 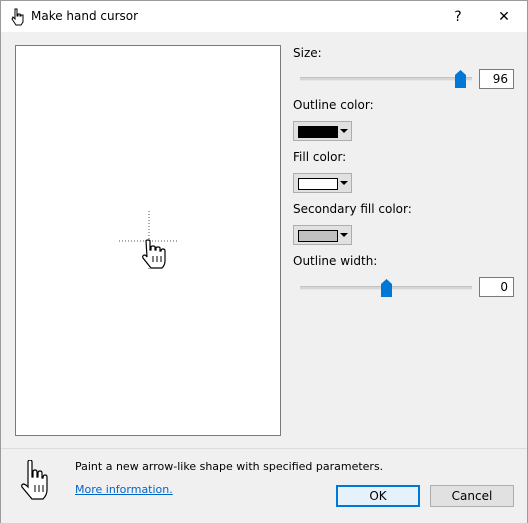 What do you see at coordinates (335, 261) in the screenshot?
I see `outline-width-label: Outline width:` at bounding box center [335, 261].